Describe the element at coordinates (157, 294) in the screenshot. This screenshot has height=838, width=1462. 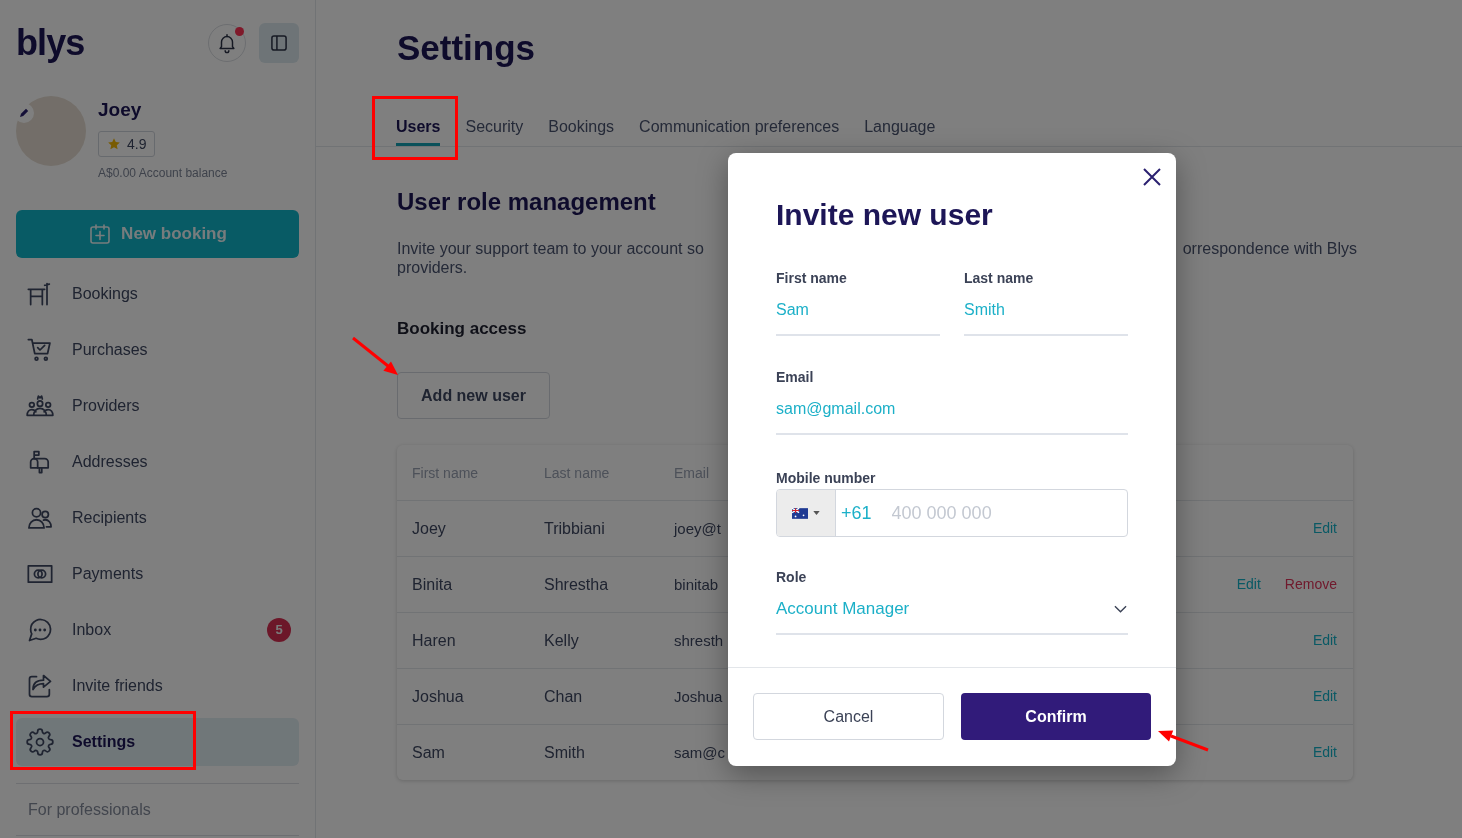
I see `nav-item: Bookings` at that location.